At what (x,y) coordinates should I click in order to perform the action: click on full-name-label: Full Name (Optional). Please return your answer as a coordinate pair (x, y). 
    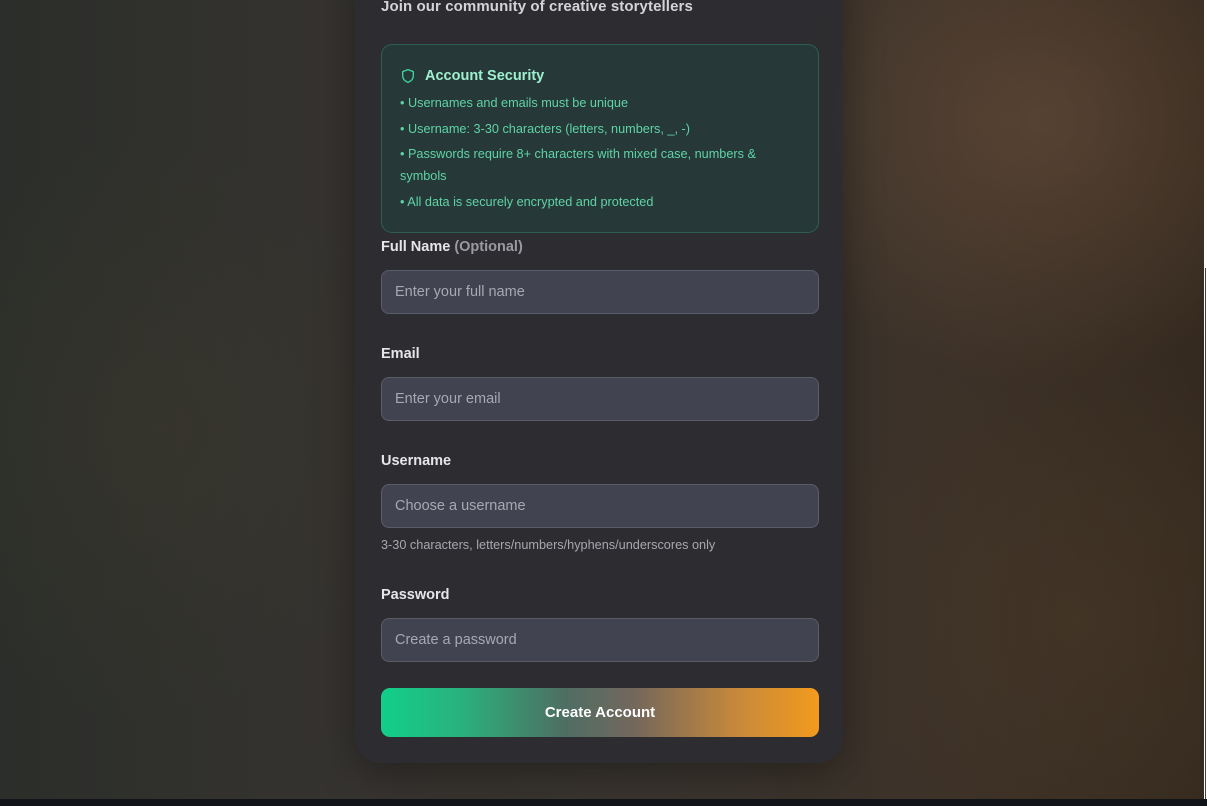
    Looking at the image, I should click on (452, 247).